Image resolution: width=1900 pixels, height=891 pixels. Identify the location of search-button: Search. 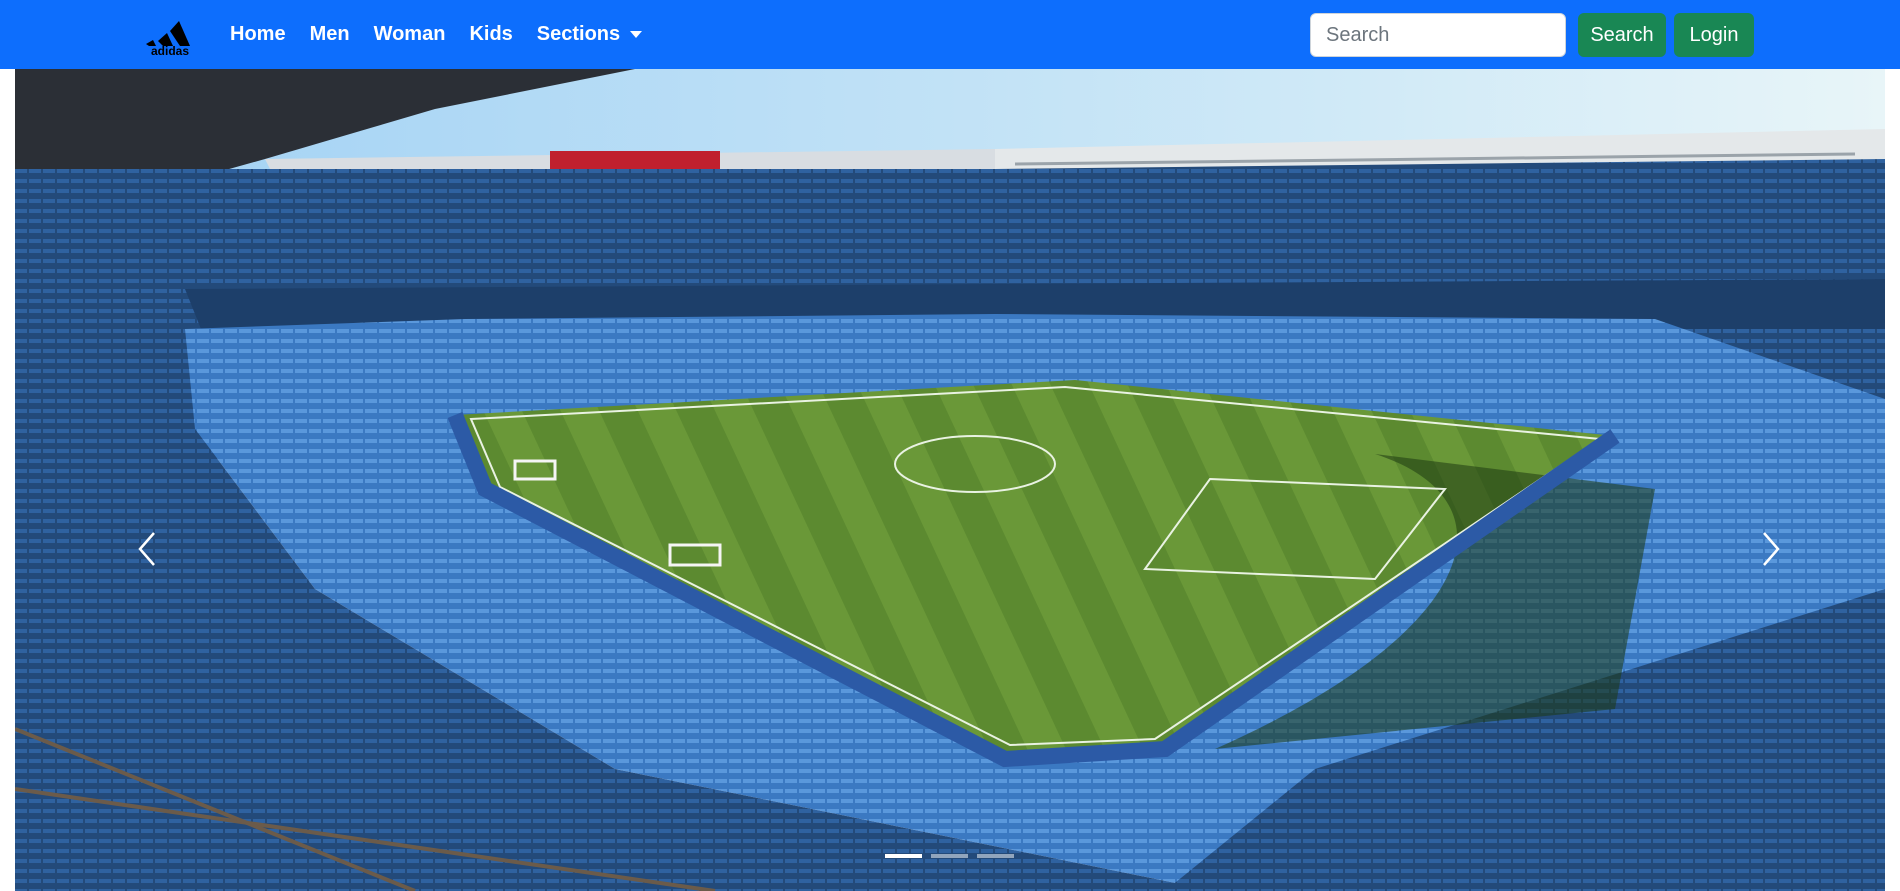
(1622, 35).